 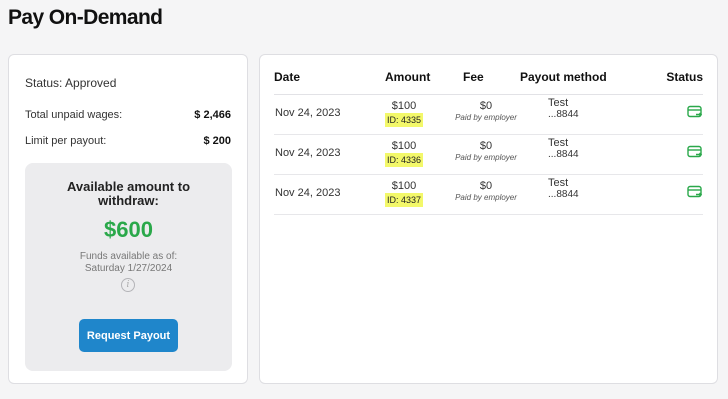 I want to click on limit-per-payout-row: Limit per payout: $ 200, so click(x=128, y=141).